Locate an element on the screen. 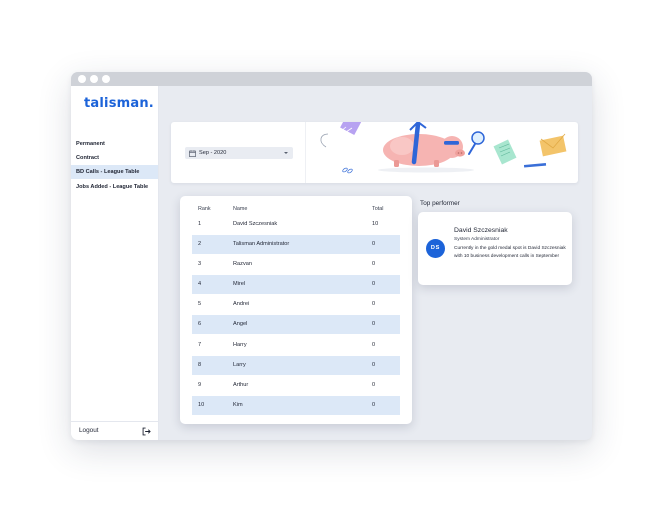  name-cell: Angel is located at coordinates (240, 324).